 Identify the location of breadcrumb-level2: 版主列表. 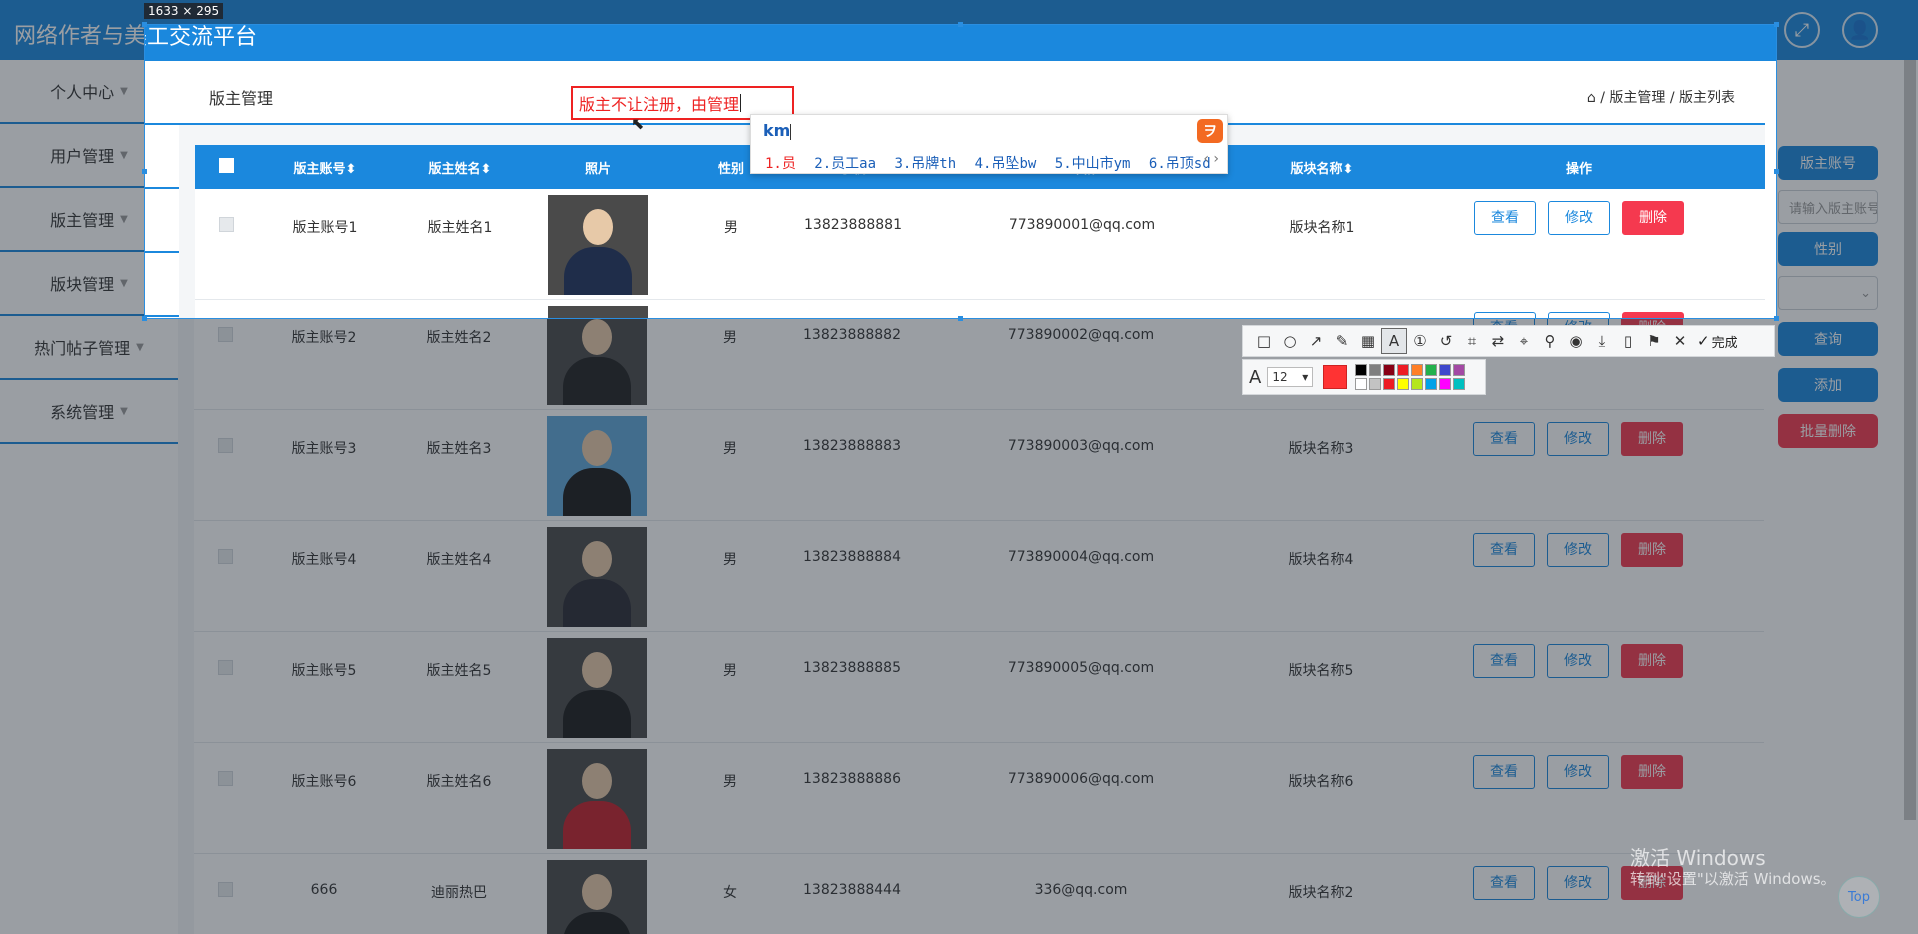
(1707, 98).